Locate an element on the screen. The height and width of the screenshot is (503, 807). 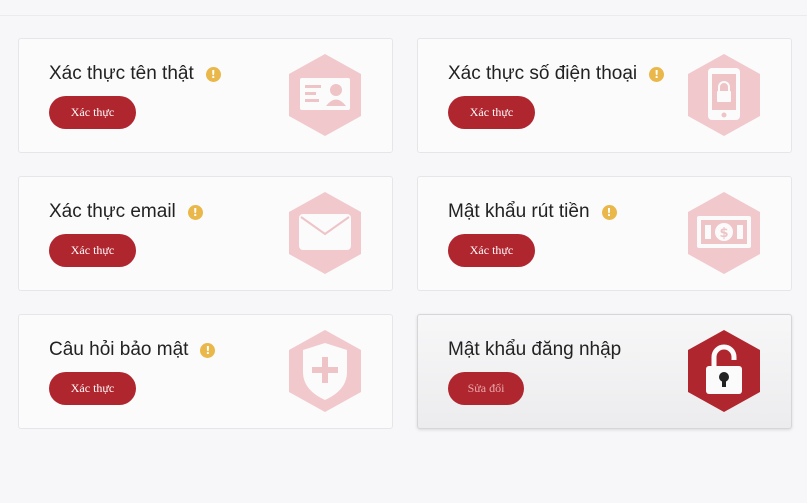
unlocked-padlock-icon is located at coordinates (724, 371).